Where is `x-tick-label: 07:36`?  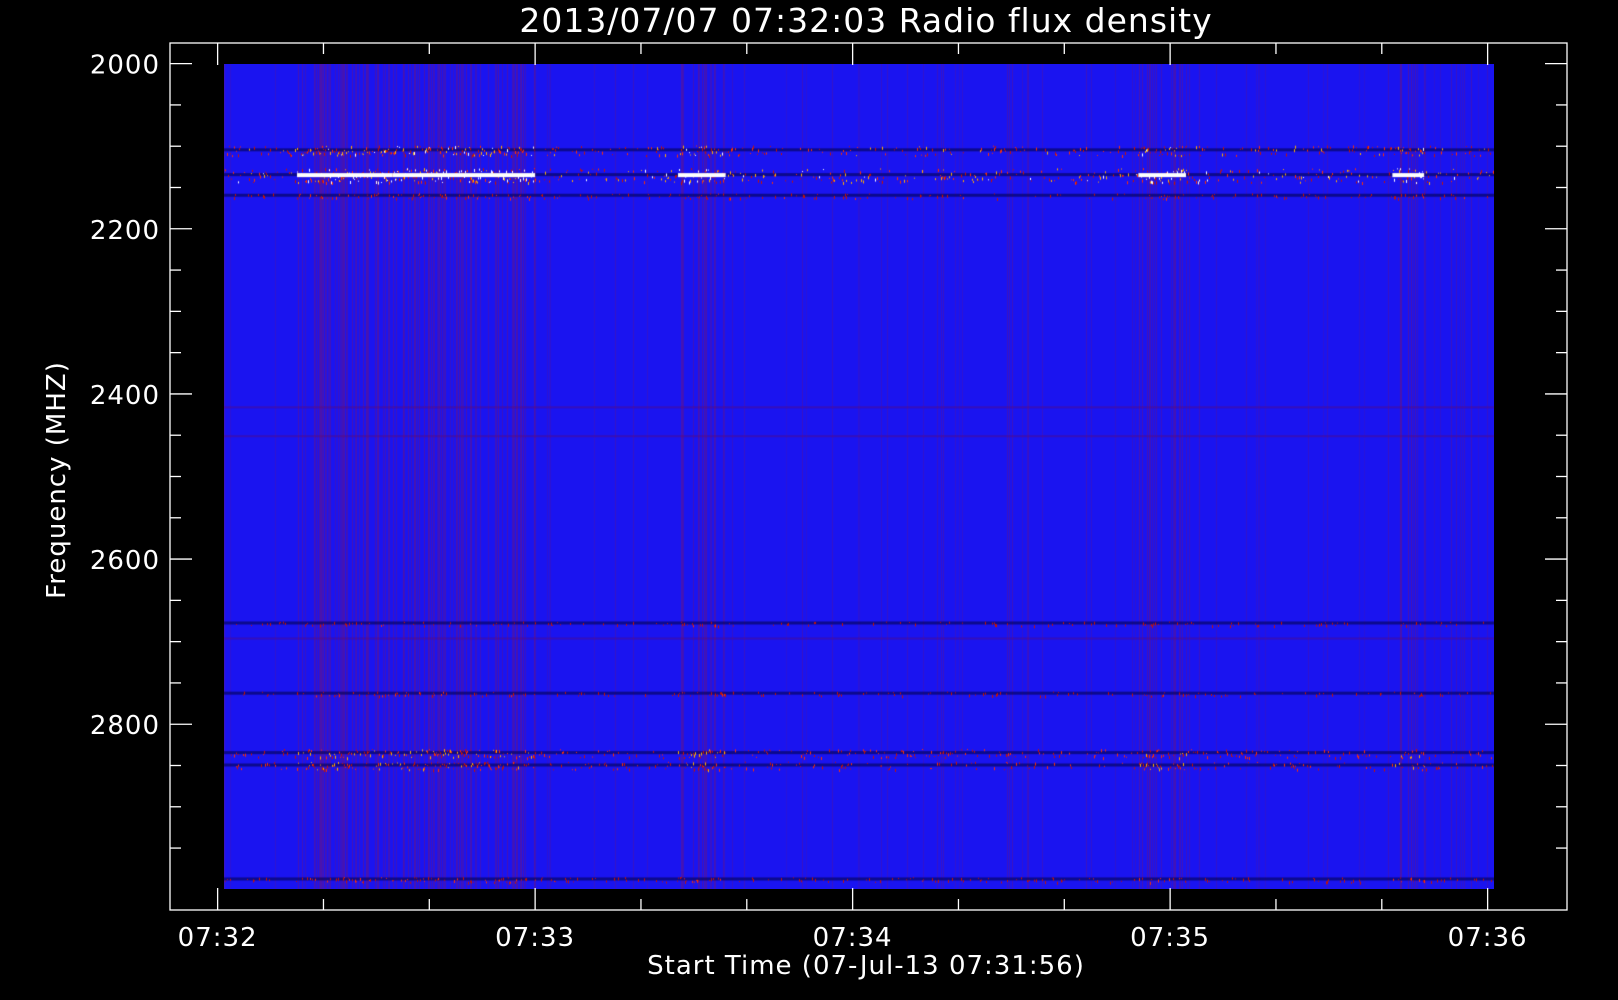
x-tick-label: 07:36 is located at coordinates (1488, 938).